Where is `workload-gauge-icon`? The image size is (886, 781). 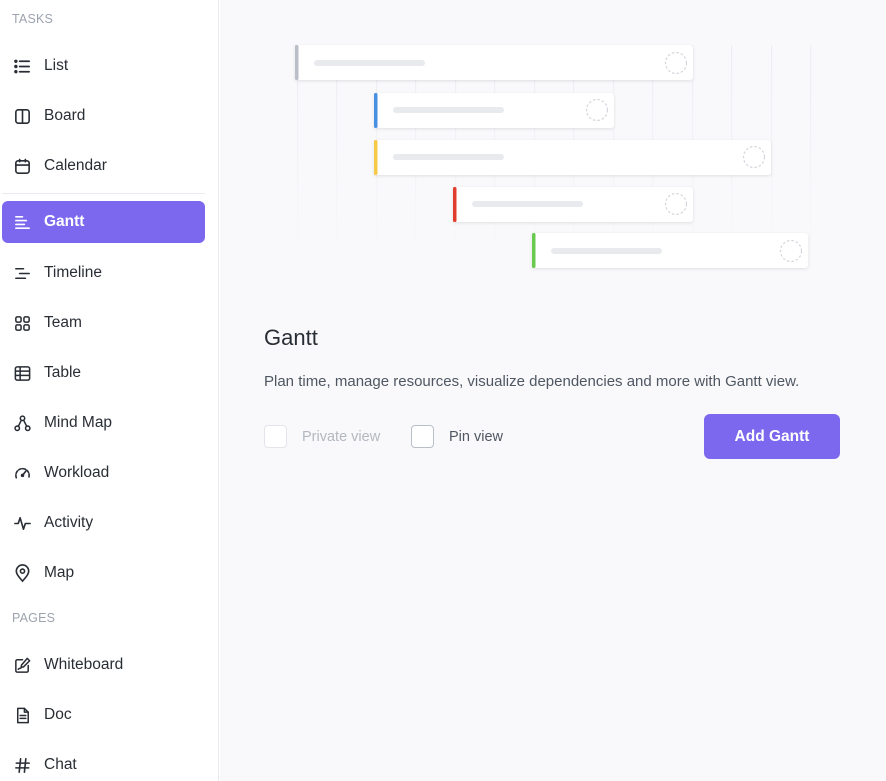 workload-gauge-icon is located at coordinates (22, 473).